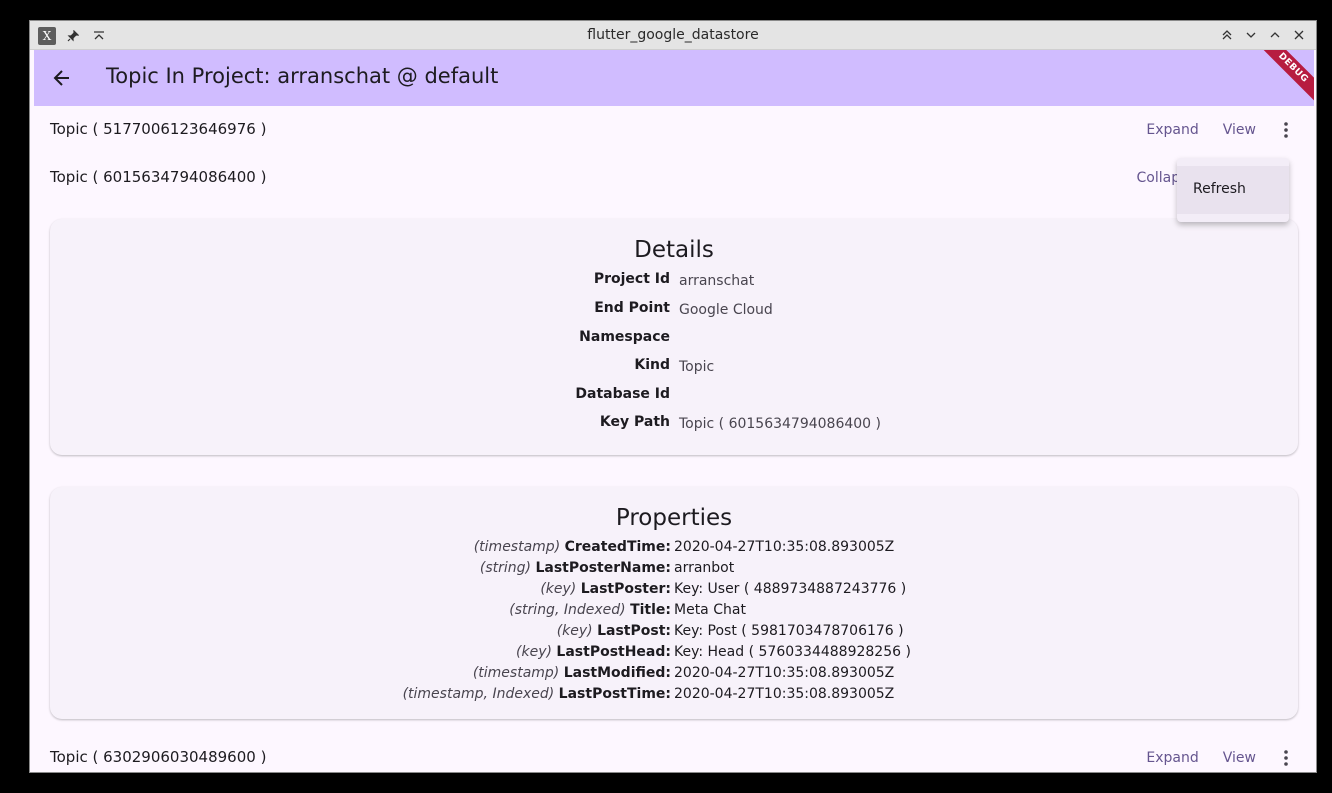 This screenshot has height=793, width=1332. Describe the element at coordinates (617, 547) in the screenshot. I see `property-name: CreatedTime:` at that location.